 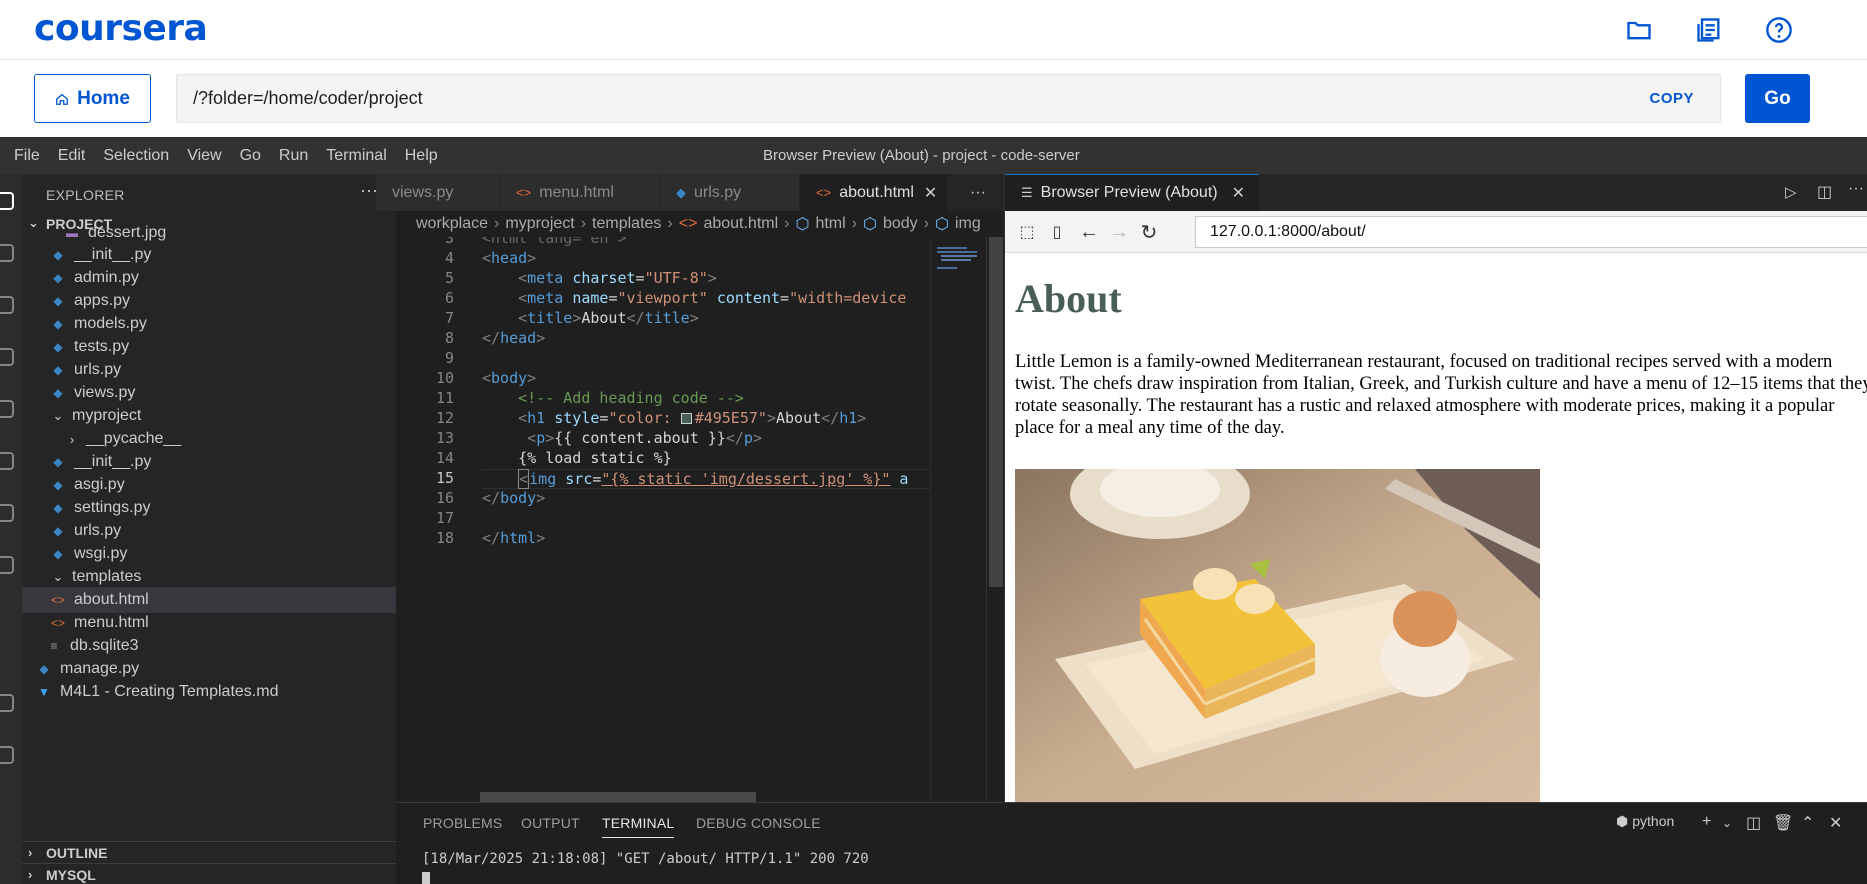 I want to click on search-icon, so click(x=7, y=253).